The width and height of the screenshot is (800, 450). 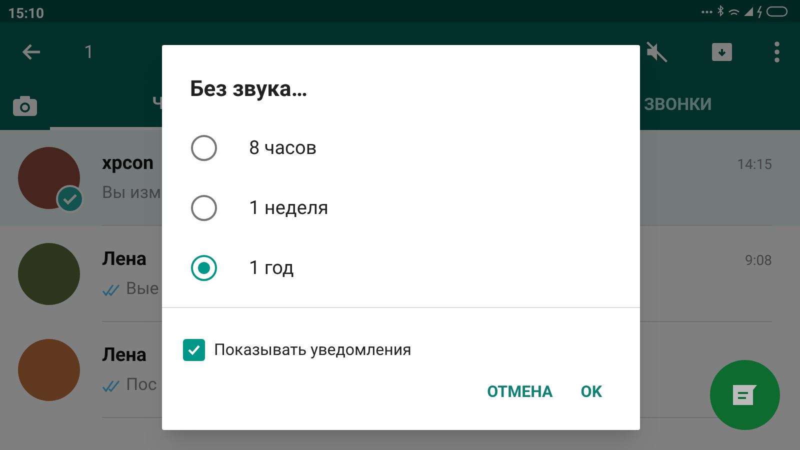 What do you see at coordinates (401, 268) in the screenshot?
I see `radio-option: 1 год` at bounding box center [401, 268].